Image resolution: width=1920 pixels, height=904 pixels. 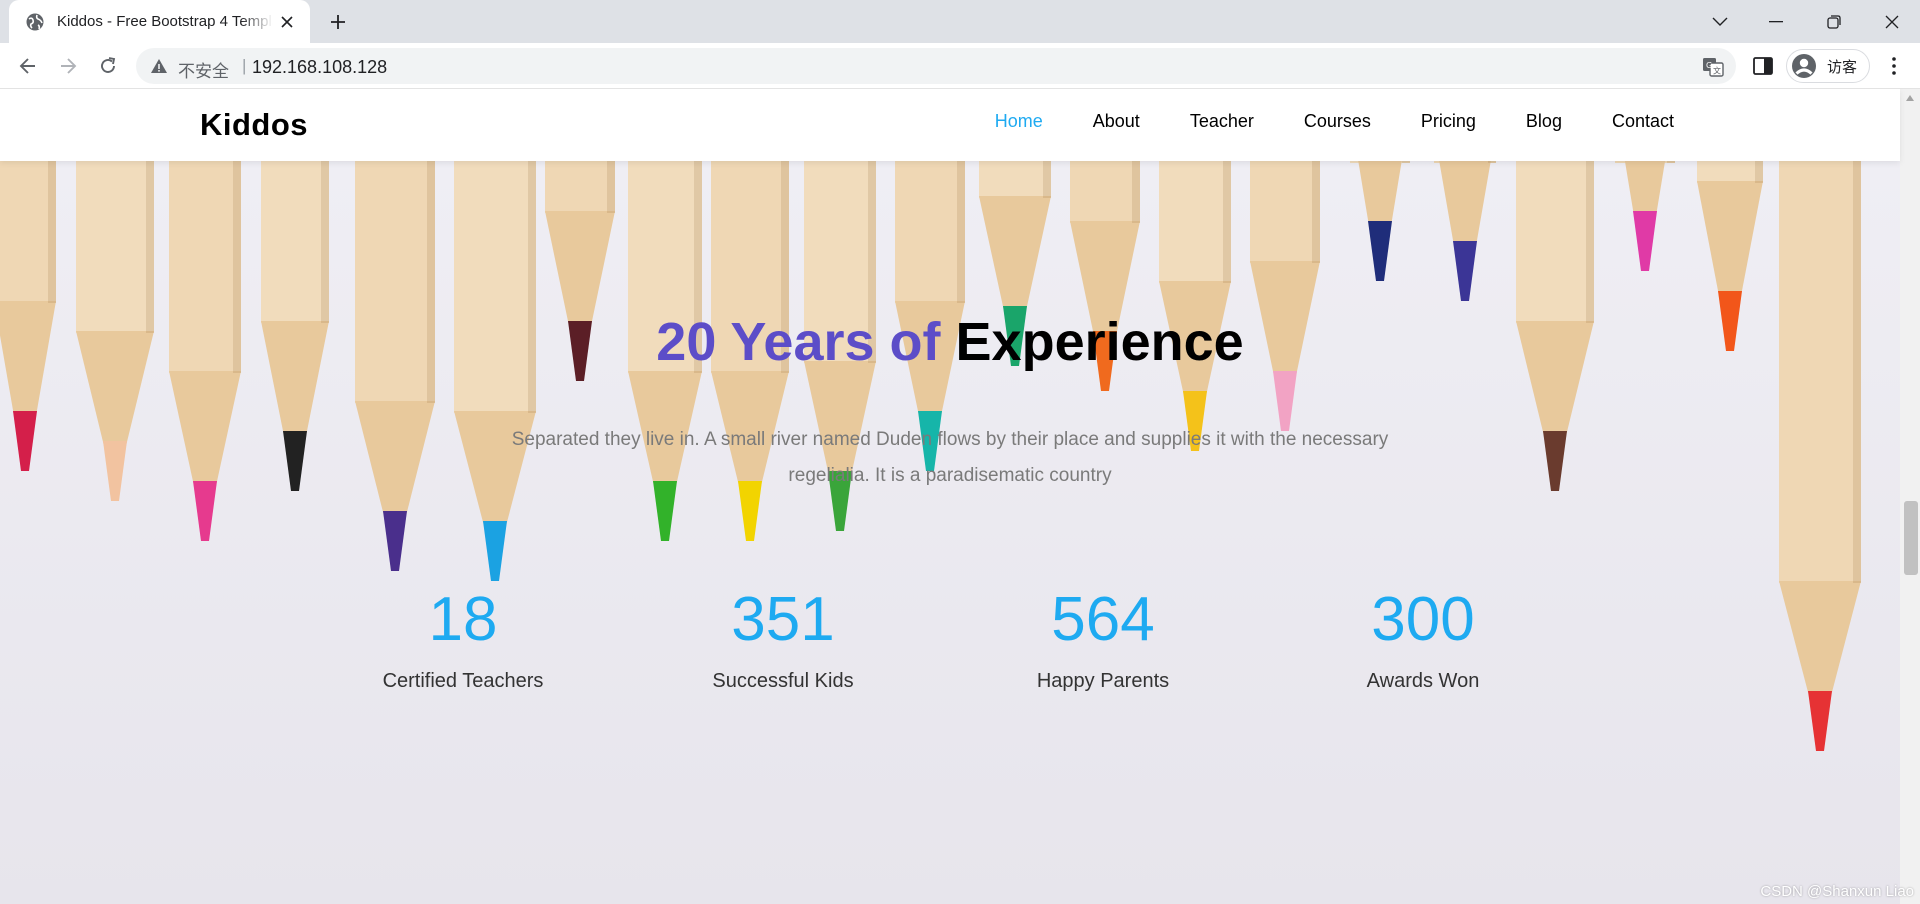 I want to click on stat-label: Successful Kids, so click(x=783, y=681).